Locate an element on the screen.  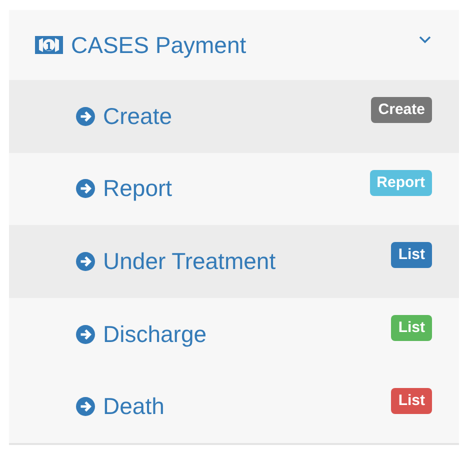
item-label: Discharge is located at coordinates (155, 334).